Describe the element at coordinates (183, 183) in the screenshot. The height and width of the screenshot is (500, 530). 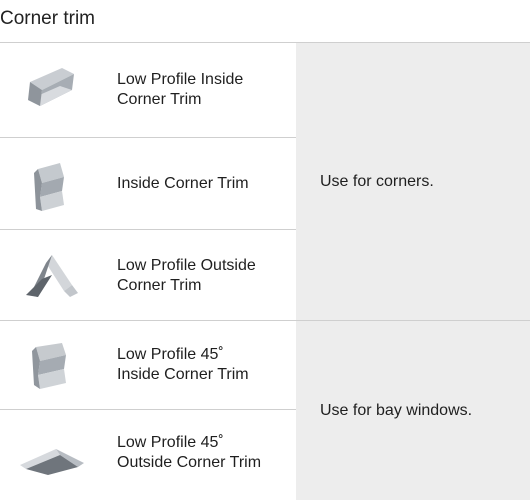
I see `product-name-line1: Inside Corner Trim` at that location.